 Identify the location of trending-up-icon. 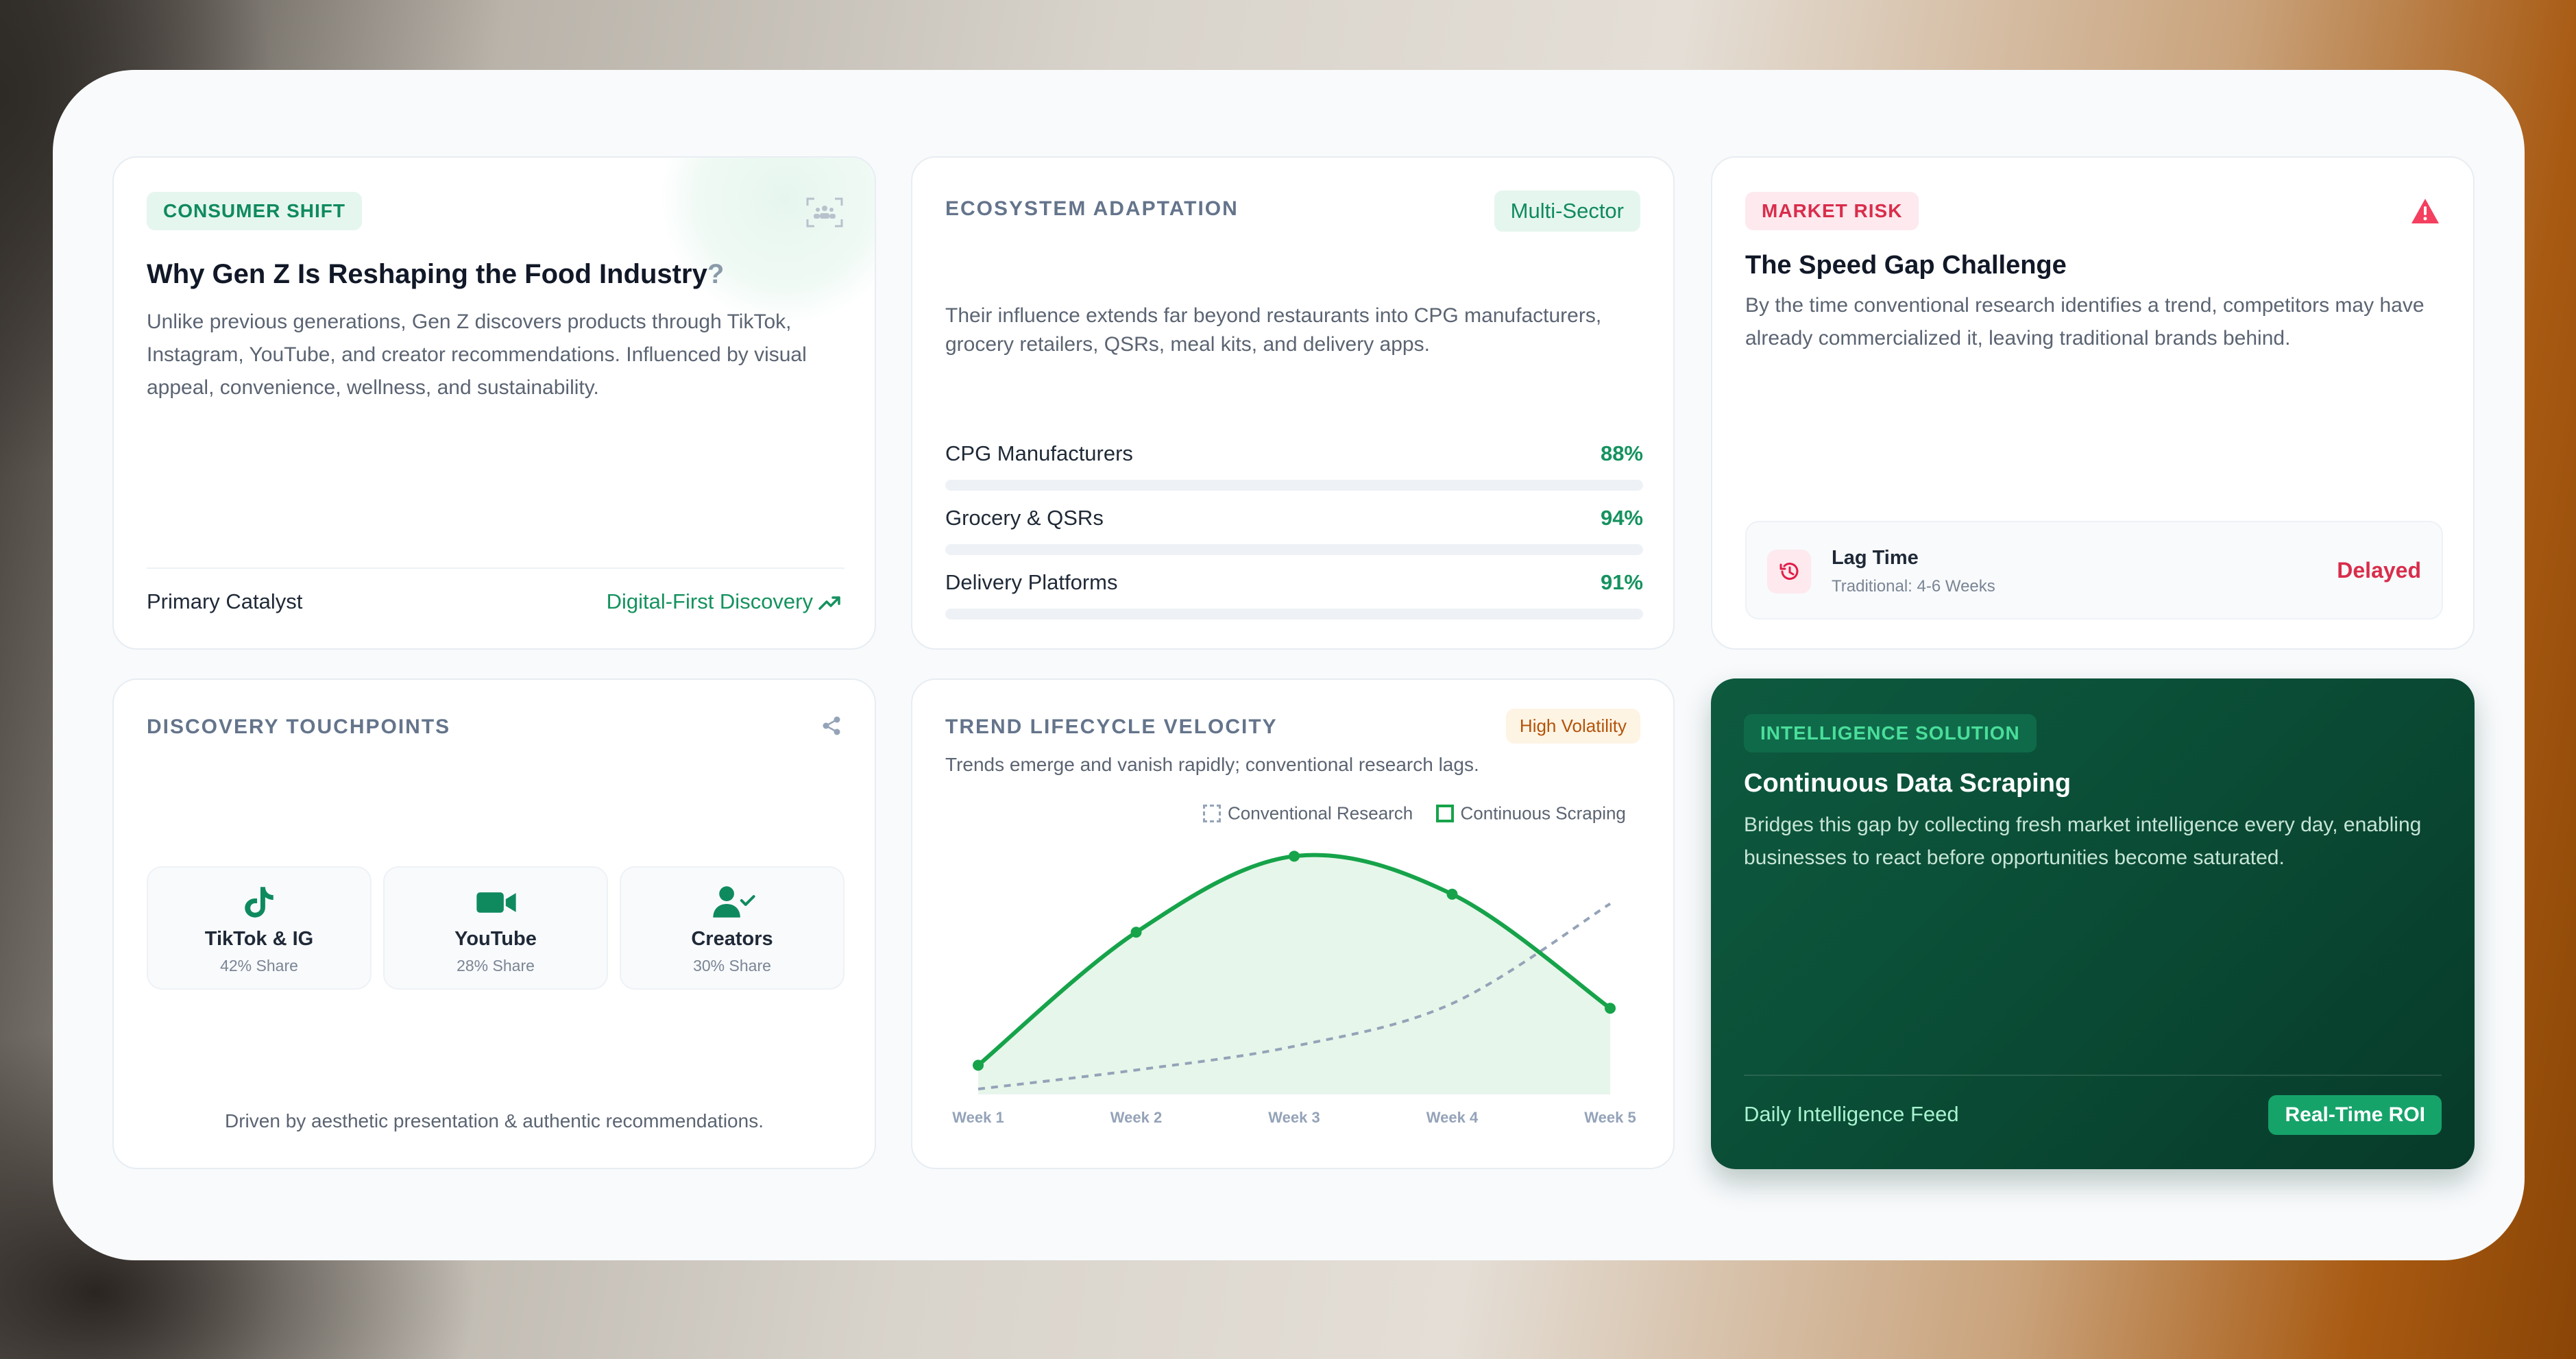
(829, 603).